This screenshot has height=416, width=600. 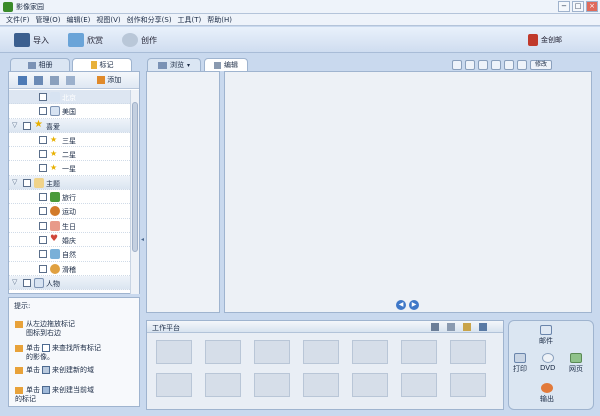 I want to click on dvd-button: DVD, so click(x=547, y=362).